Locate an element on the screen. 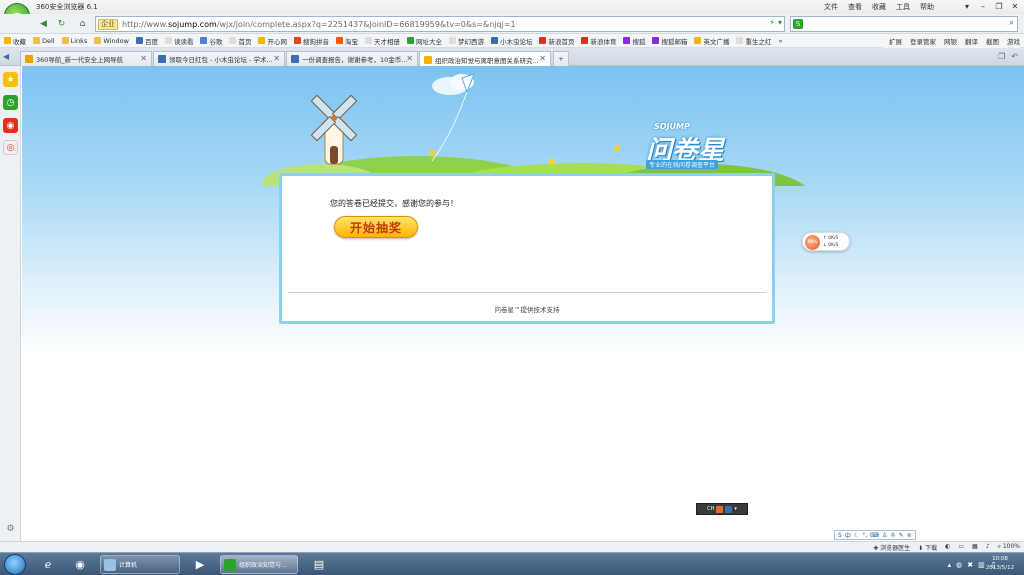 The width and height of the screenshot is (1024, 575). fav-item-xiyou: 梦幻西游 is located at coordinates (466, 41).